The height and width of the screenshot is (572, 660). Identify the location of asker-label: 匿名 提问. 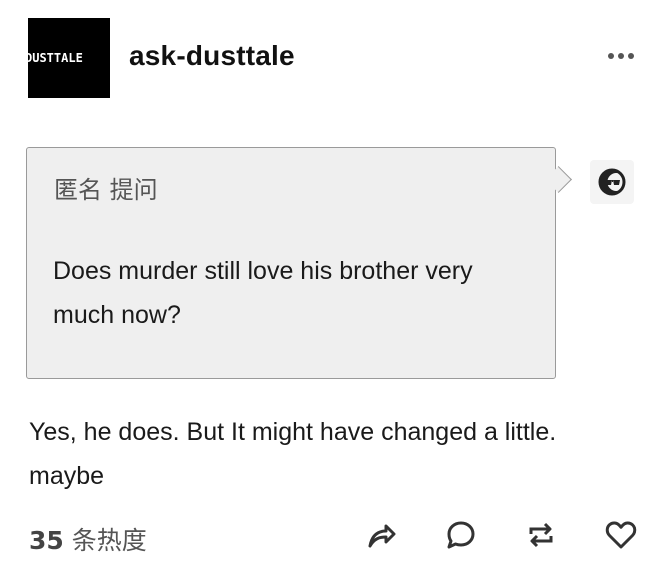
(106, 190).